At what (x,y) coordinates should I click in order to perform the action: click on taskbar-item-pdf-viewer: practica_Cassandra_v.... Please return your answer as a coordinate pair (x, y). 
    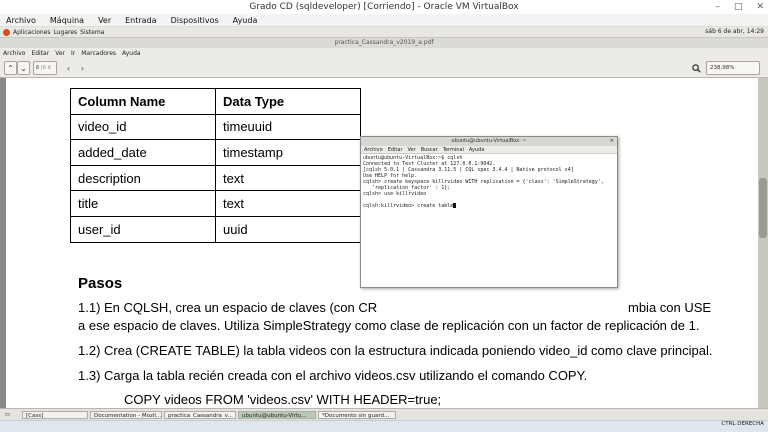
    Looking at the image, I should click on (200, 415).